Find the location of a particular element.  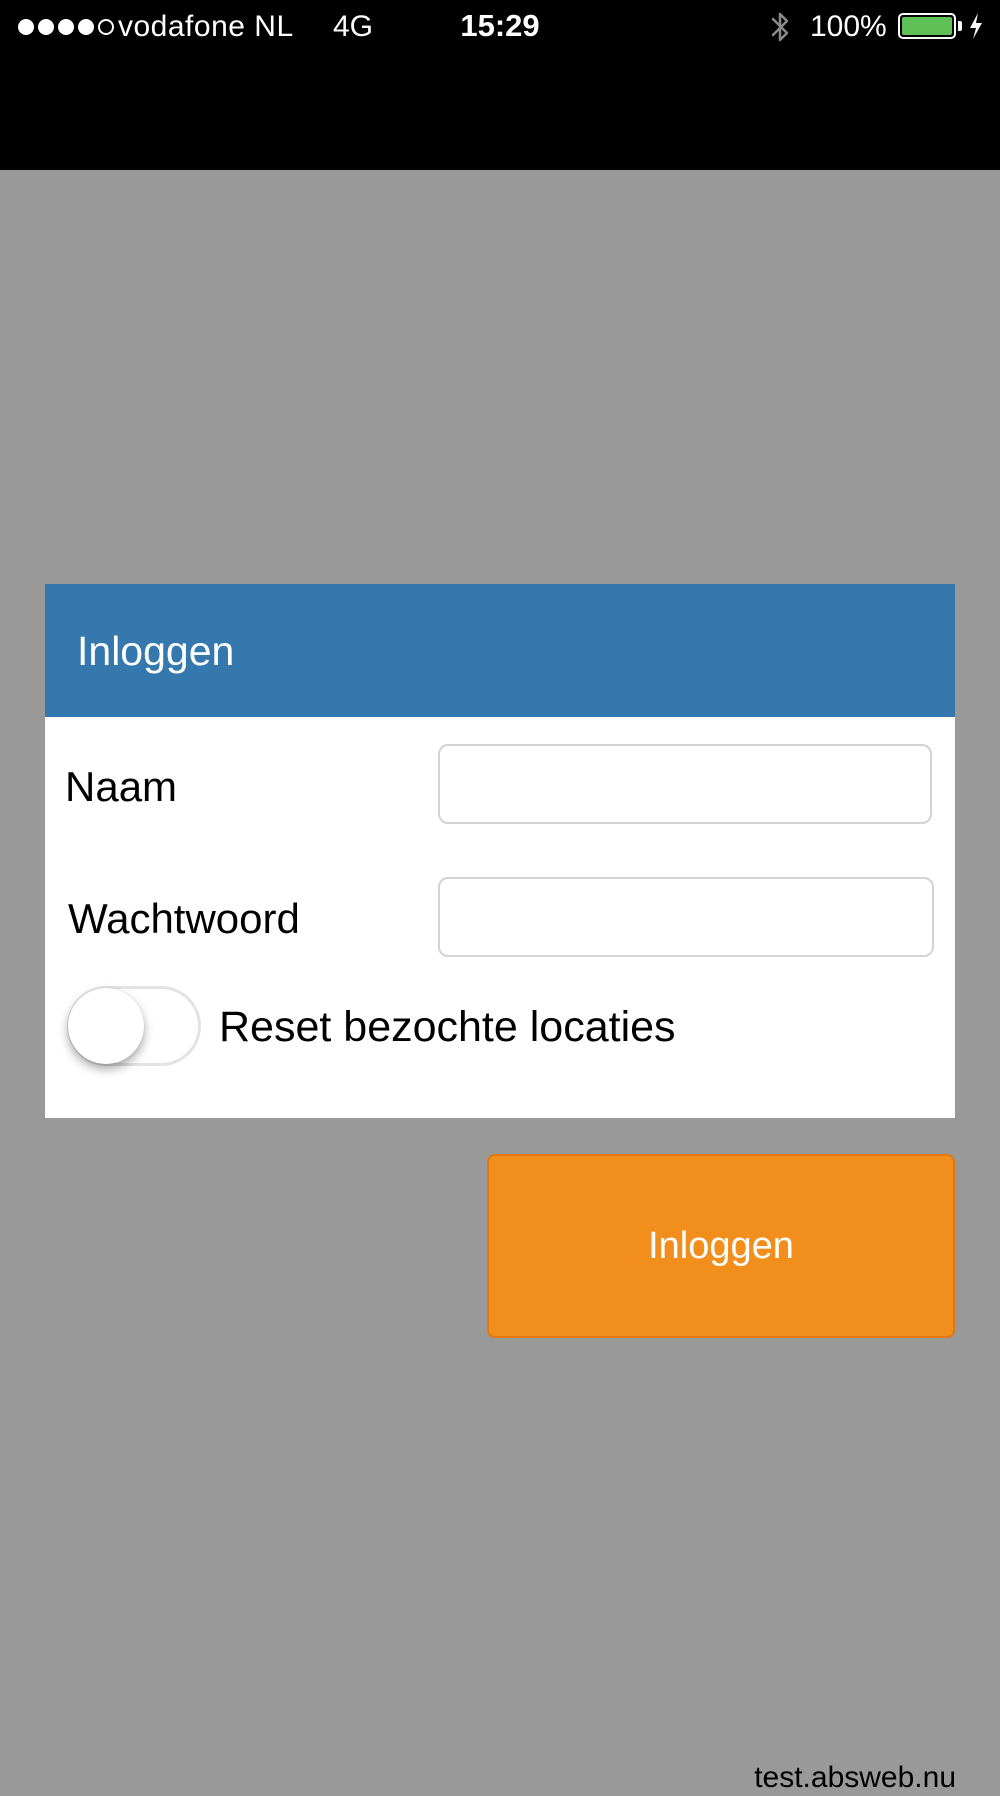

name-label: Naam is located at coordinates (121, 786).